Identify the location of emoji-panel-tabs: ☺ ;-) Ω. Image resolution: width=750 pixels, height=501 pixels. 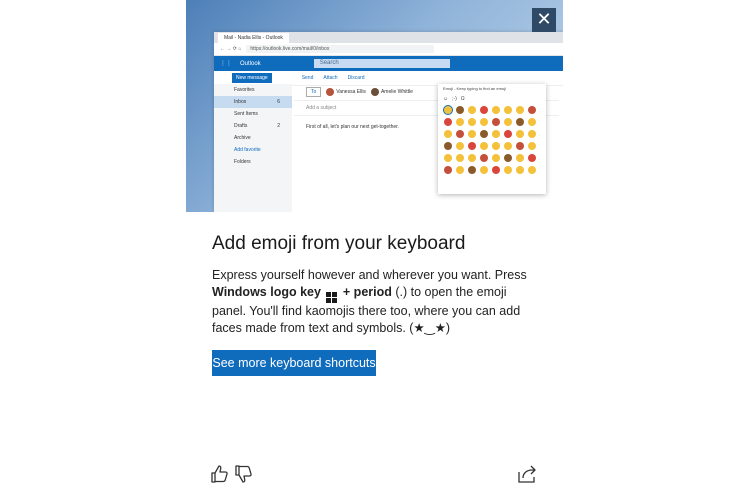
(454, 99).